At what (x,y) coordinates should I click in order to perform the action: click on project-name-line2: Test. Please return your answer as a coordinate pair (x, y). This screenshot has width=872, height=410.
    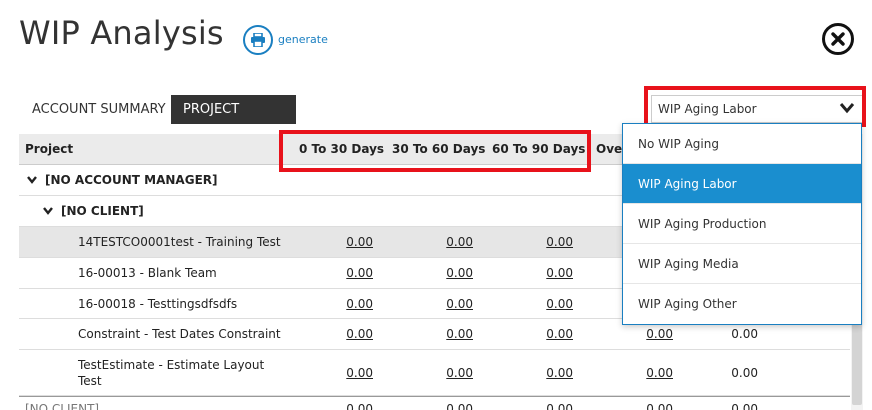
    Looking at the image, I should click on (90, 380).